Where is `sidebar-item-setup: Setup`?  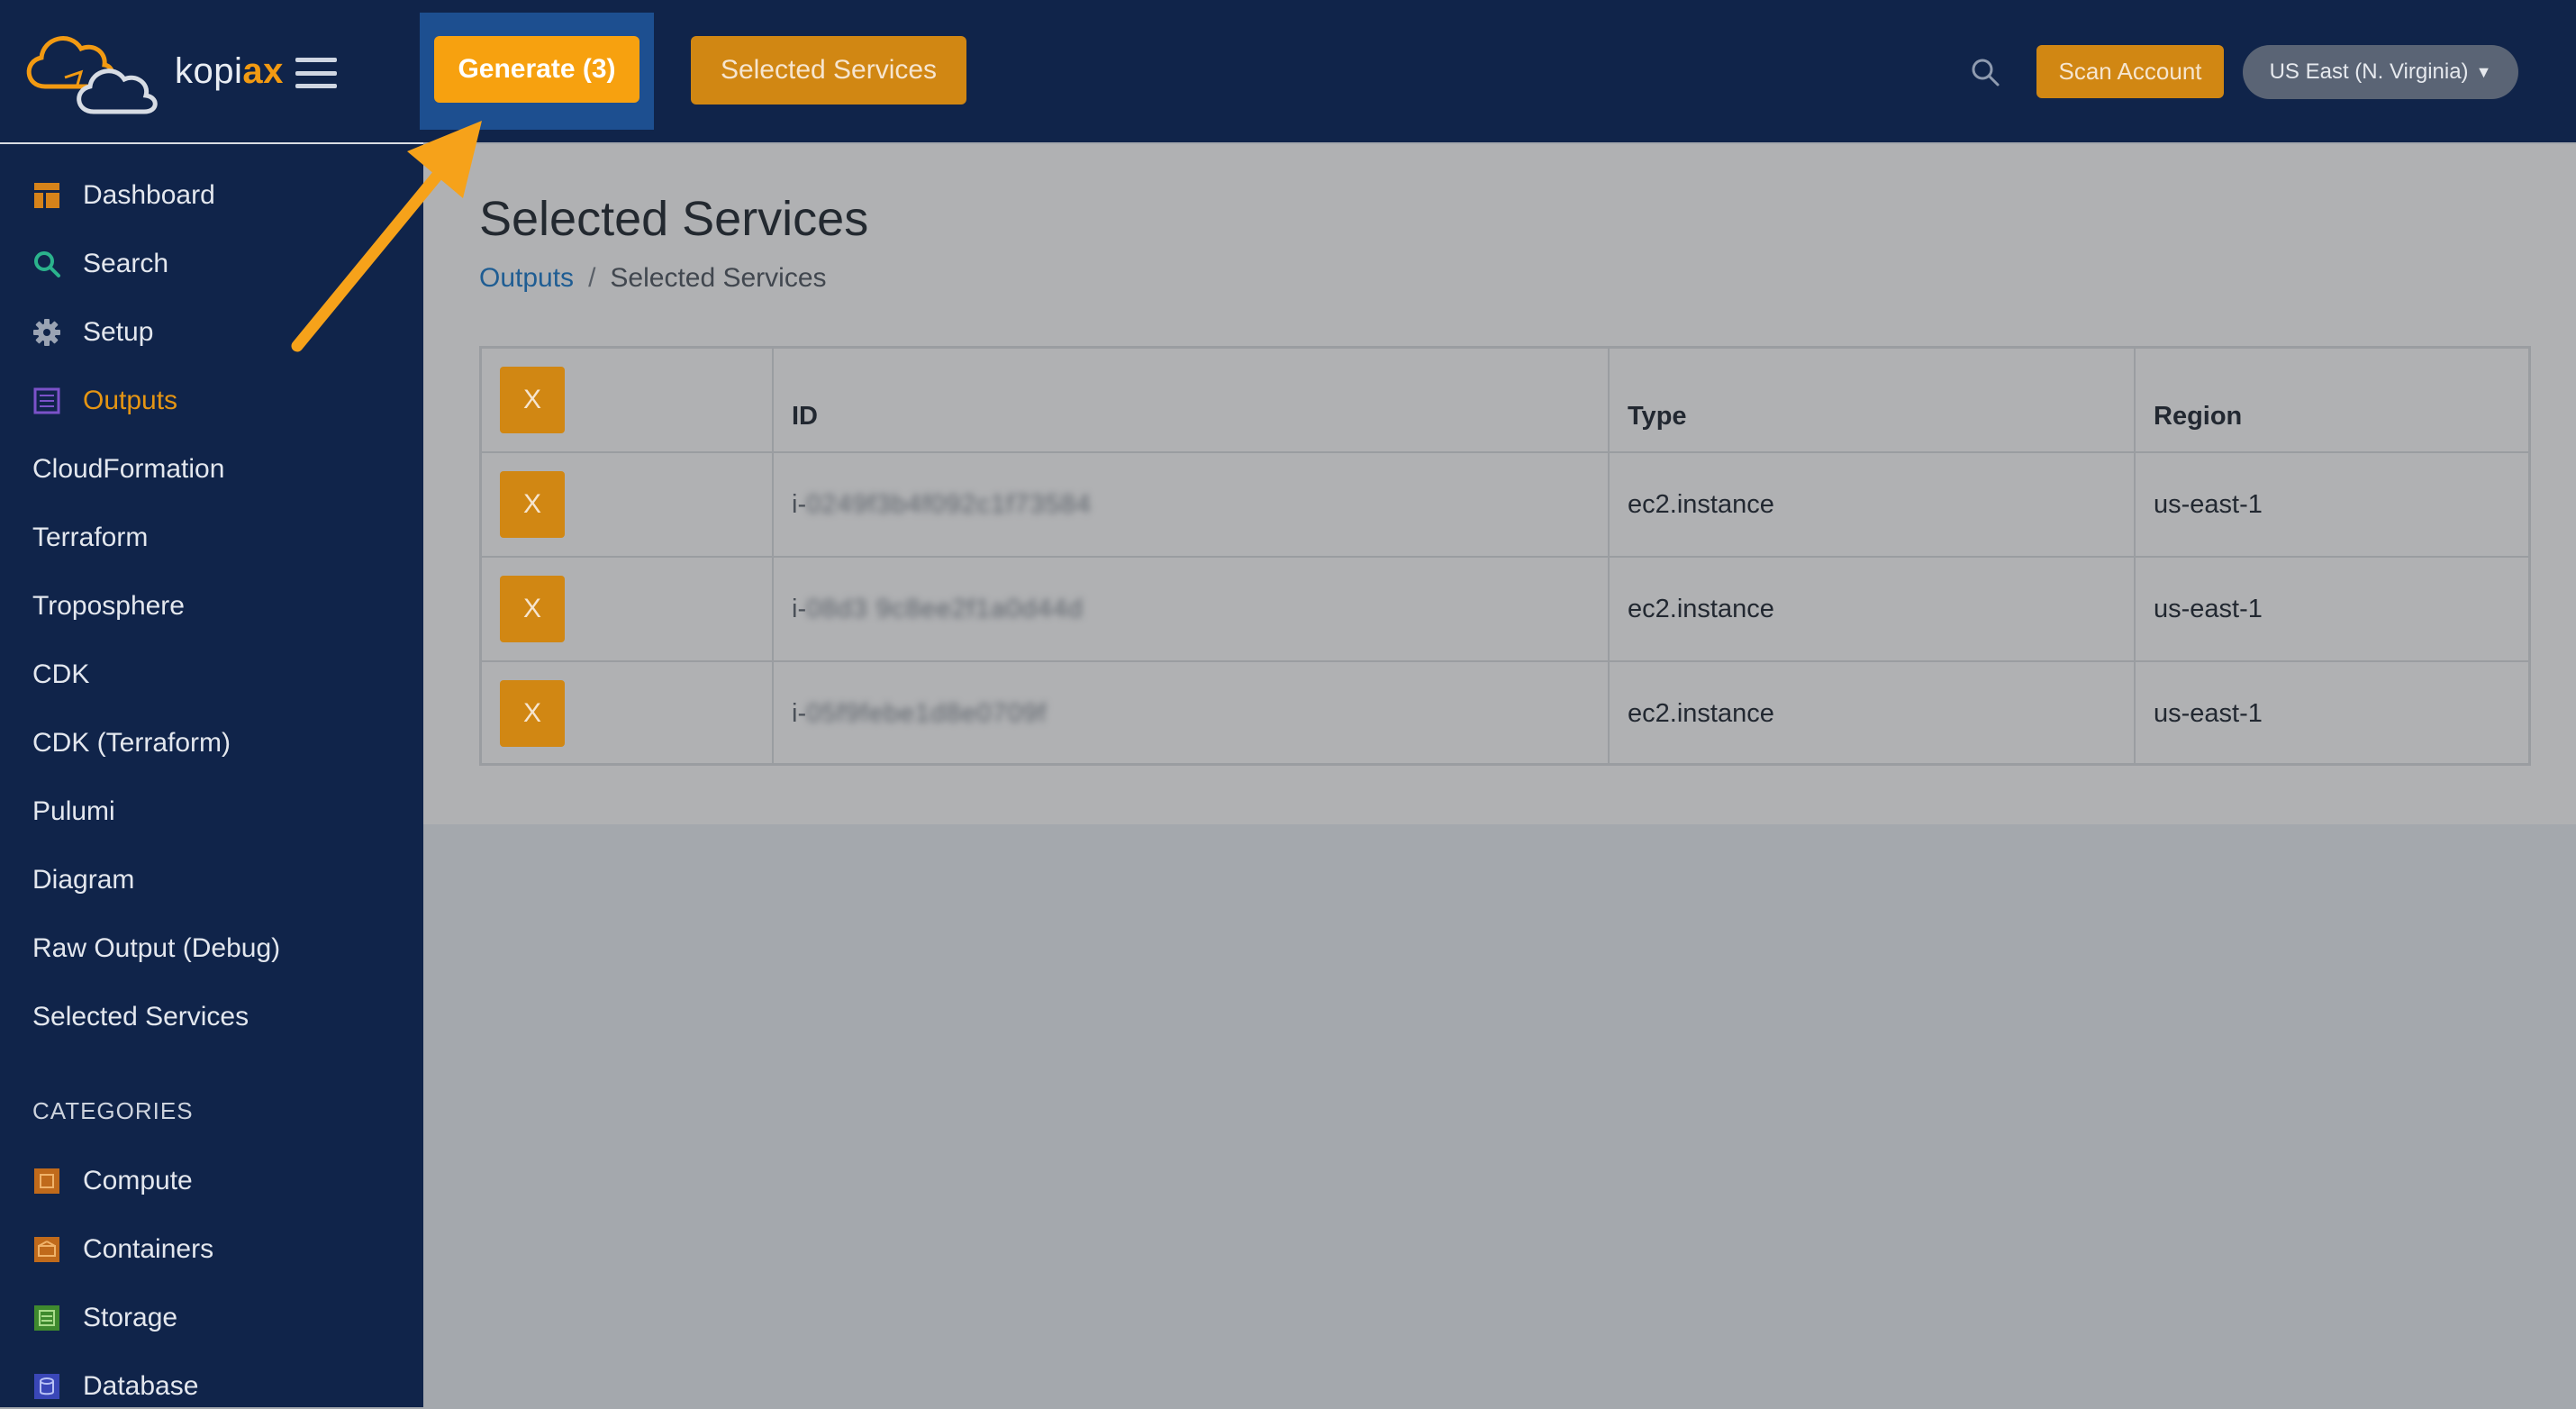
sidebar-item-setup: Setup is located at coordinates (92, 332).